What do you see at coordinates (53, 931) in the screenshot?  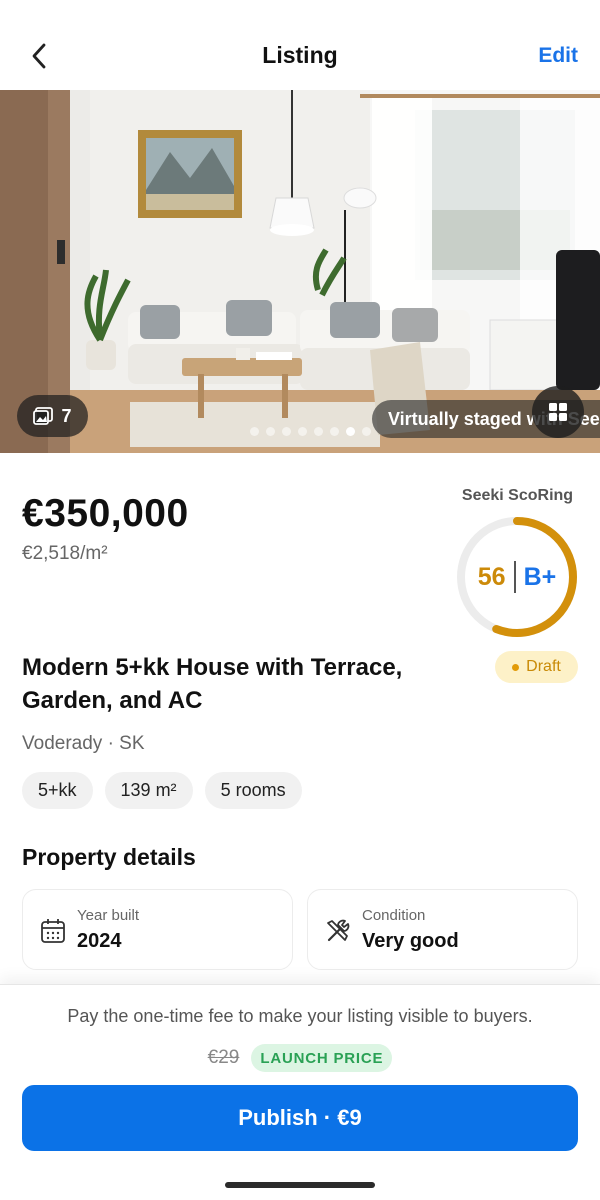 I see `calendar-icon` at bounding box center [53, 931].